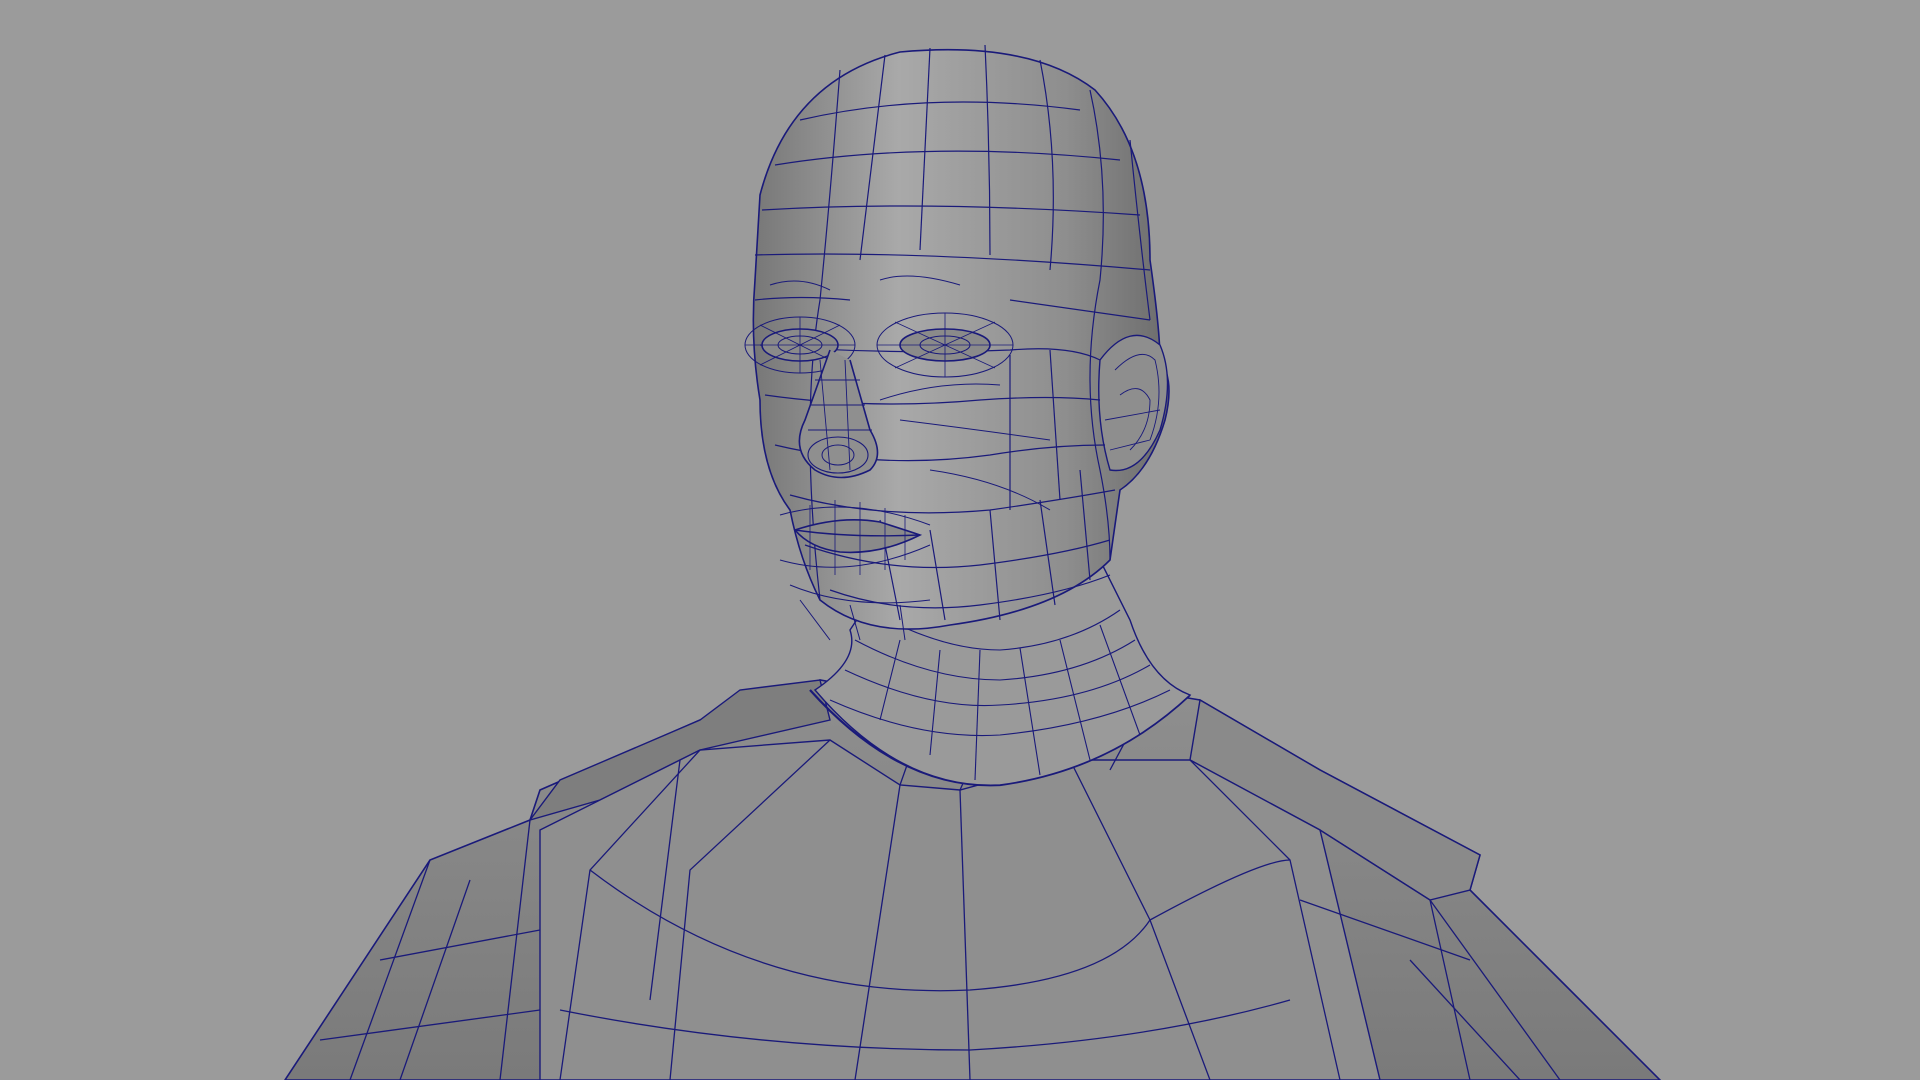  What do you see at coordinates (945, 345) in the screenshot?
I see `right-eye` at bounding box center [945, 345].